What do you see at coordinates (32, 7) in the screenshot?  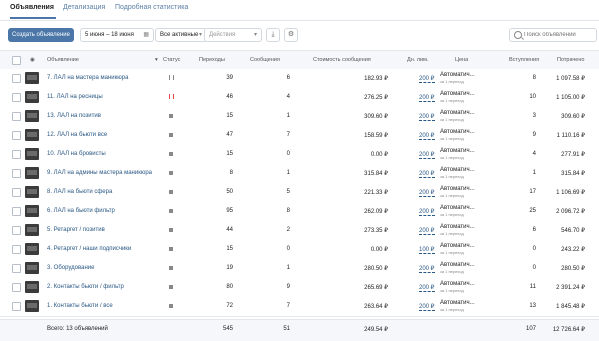 I see `tab-ads: Объявления` at bounding box center [32, 7].